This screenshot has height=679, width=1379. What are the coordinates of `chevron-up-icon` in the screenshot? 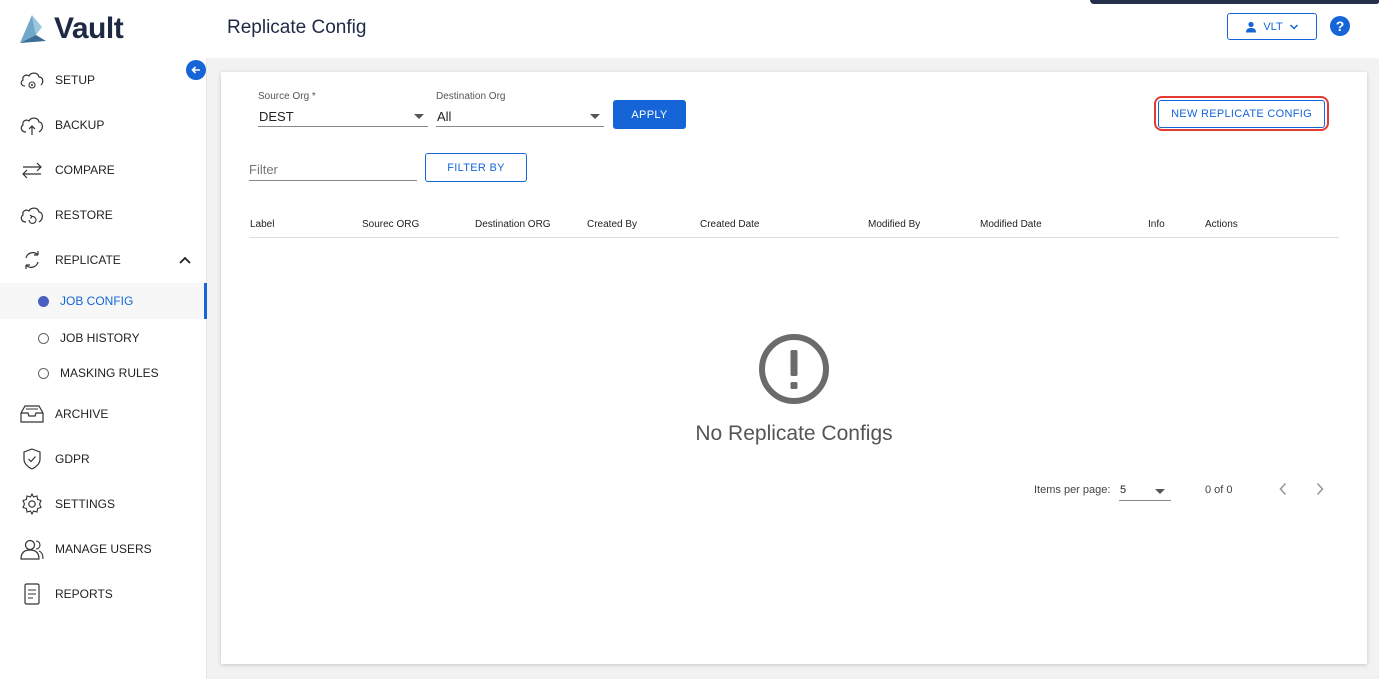 It's located at (185, 260).